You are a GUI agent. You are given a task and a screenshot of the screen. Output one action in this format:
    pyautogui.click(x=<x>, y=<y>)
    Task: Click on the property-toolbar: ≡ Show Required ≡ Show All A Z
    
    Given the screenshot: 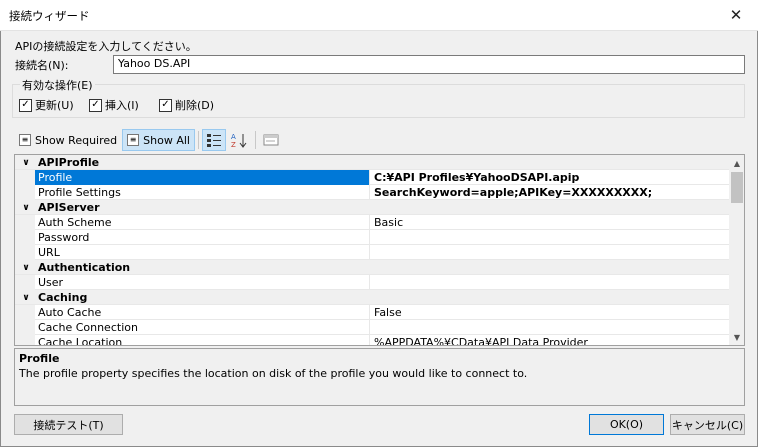 What is the action you would take?
    pyautogui.click(x=148, y=140)
    